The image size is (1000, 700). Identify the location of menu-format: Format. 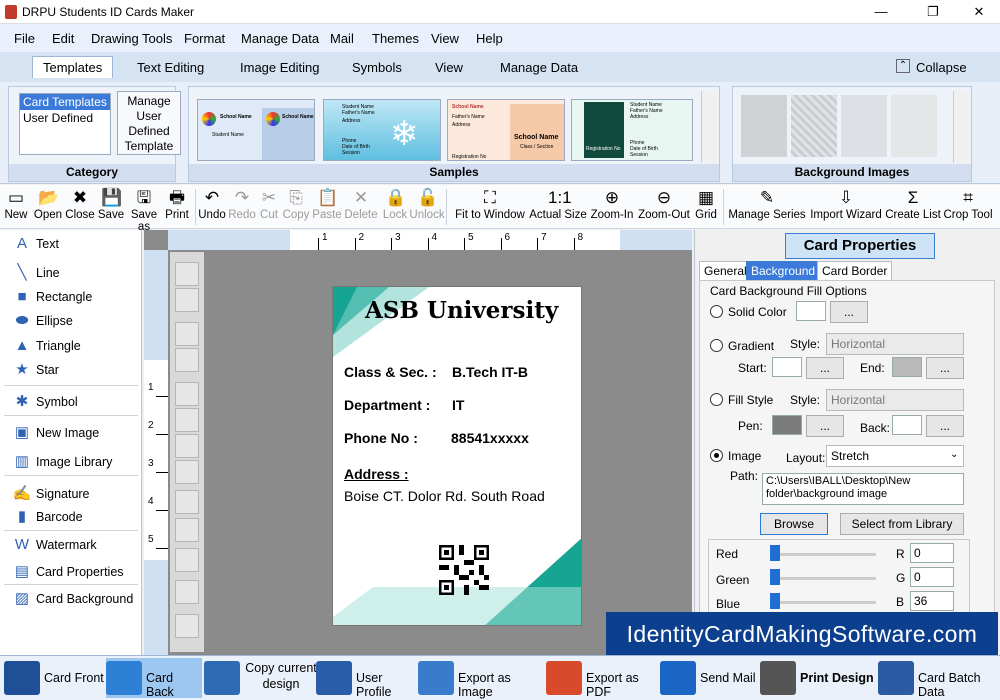
(204, 38).